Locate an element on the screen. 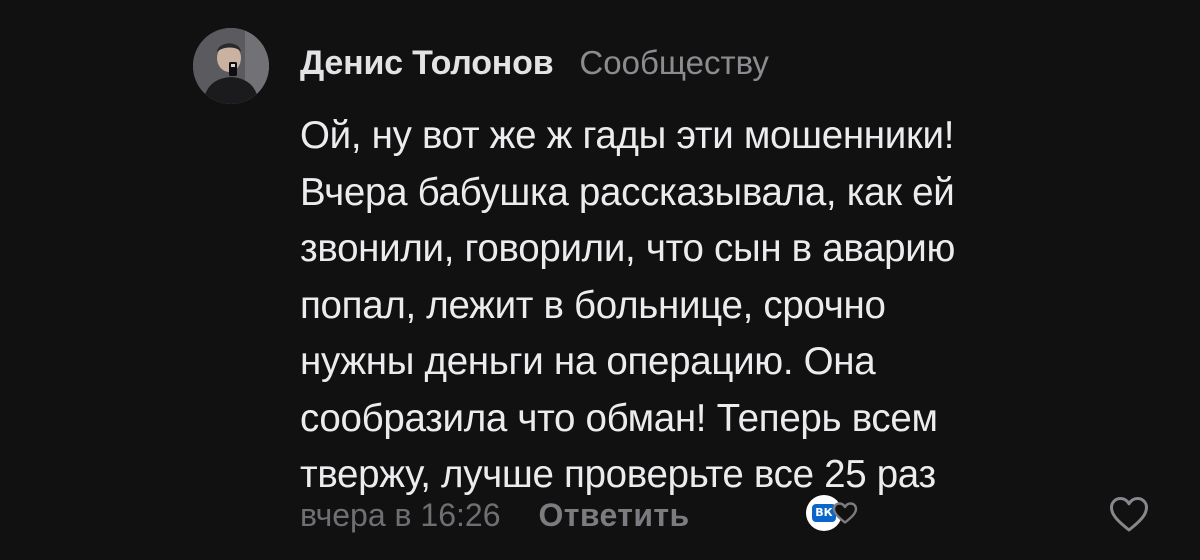 The height and width of the screenshot is (560, 1200). reply-button: Ответить is located at coordinates (613, 515).